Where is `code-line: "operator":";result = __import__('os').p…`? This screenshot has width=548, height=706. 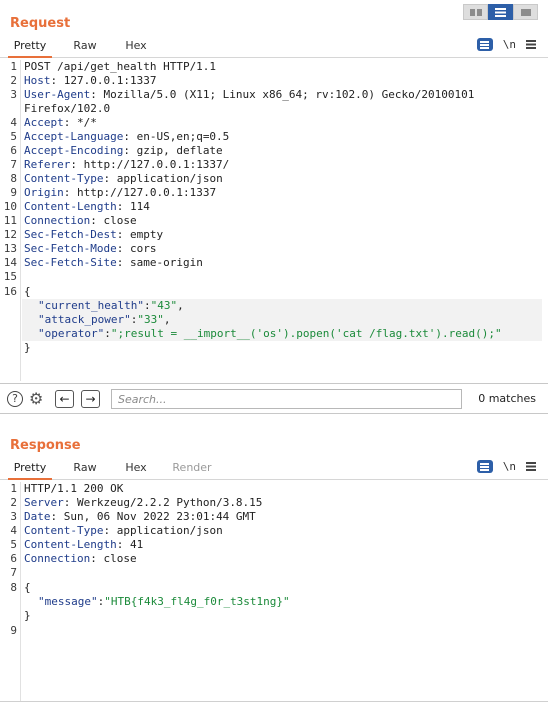
code-line: "operator":";result = __import__('os').p… is located at coordinates (274, 334).